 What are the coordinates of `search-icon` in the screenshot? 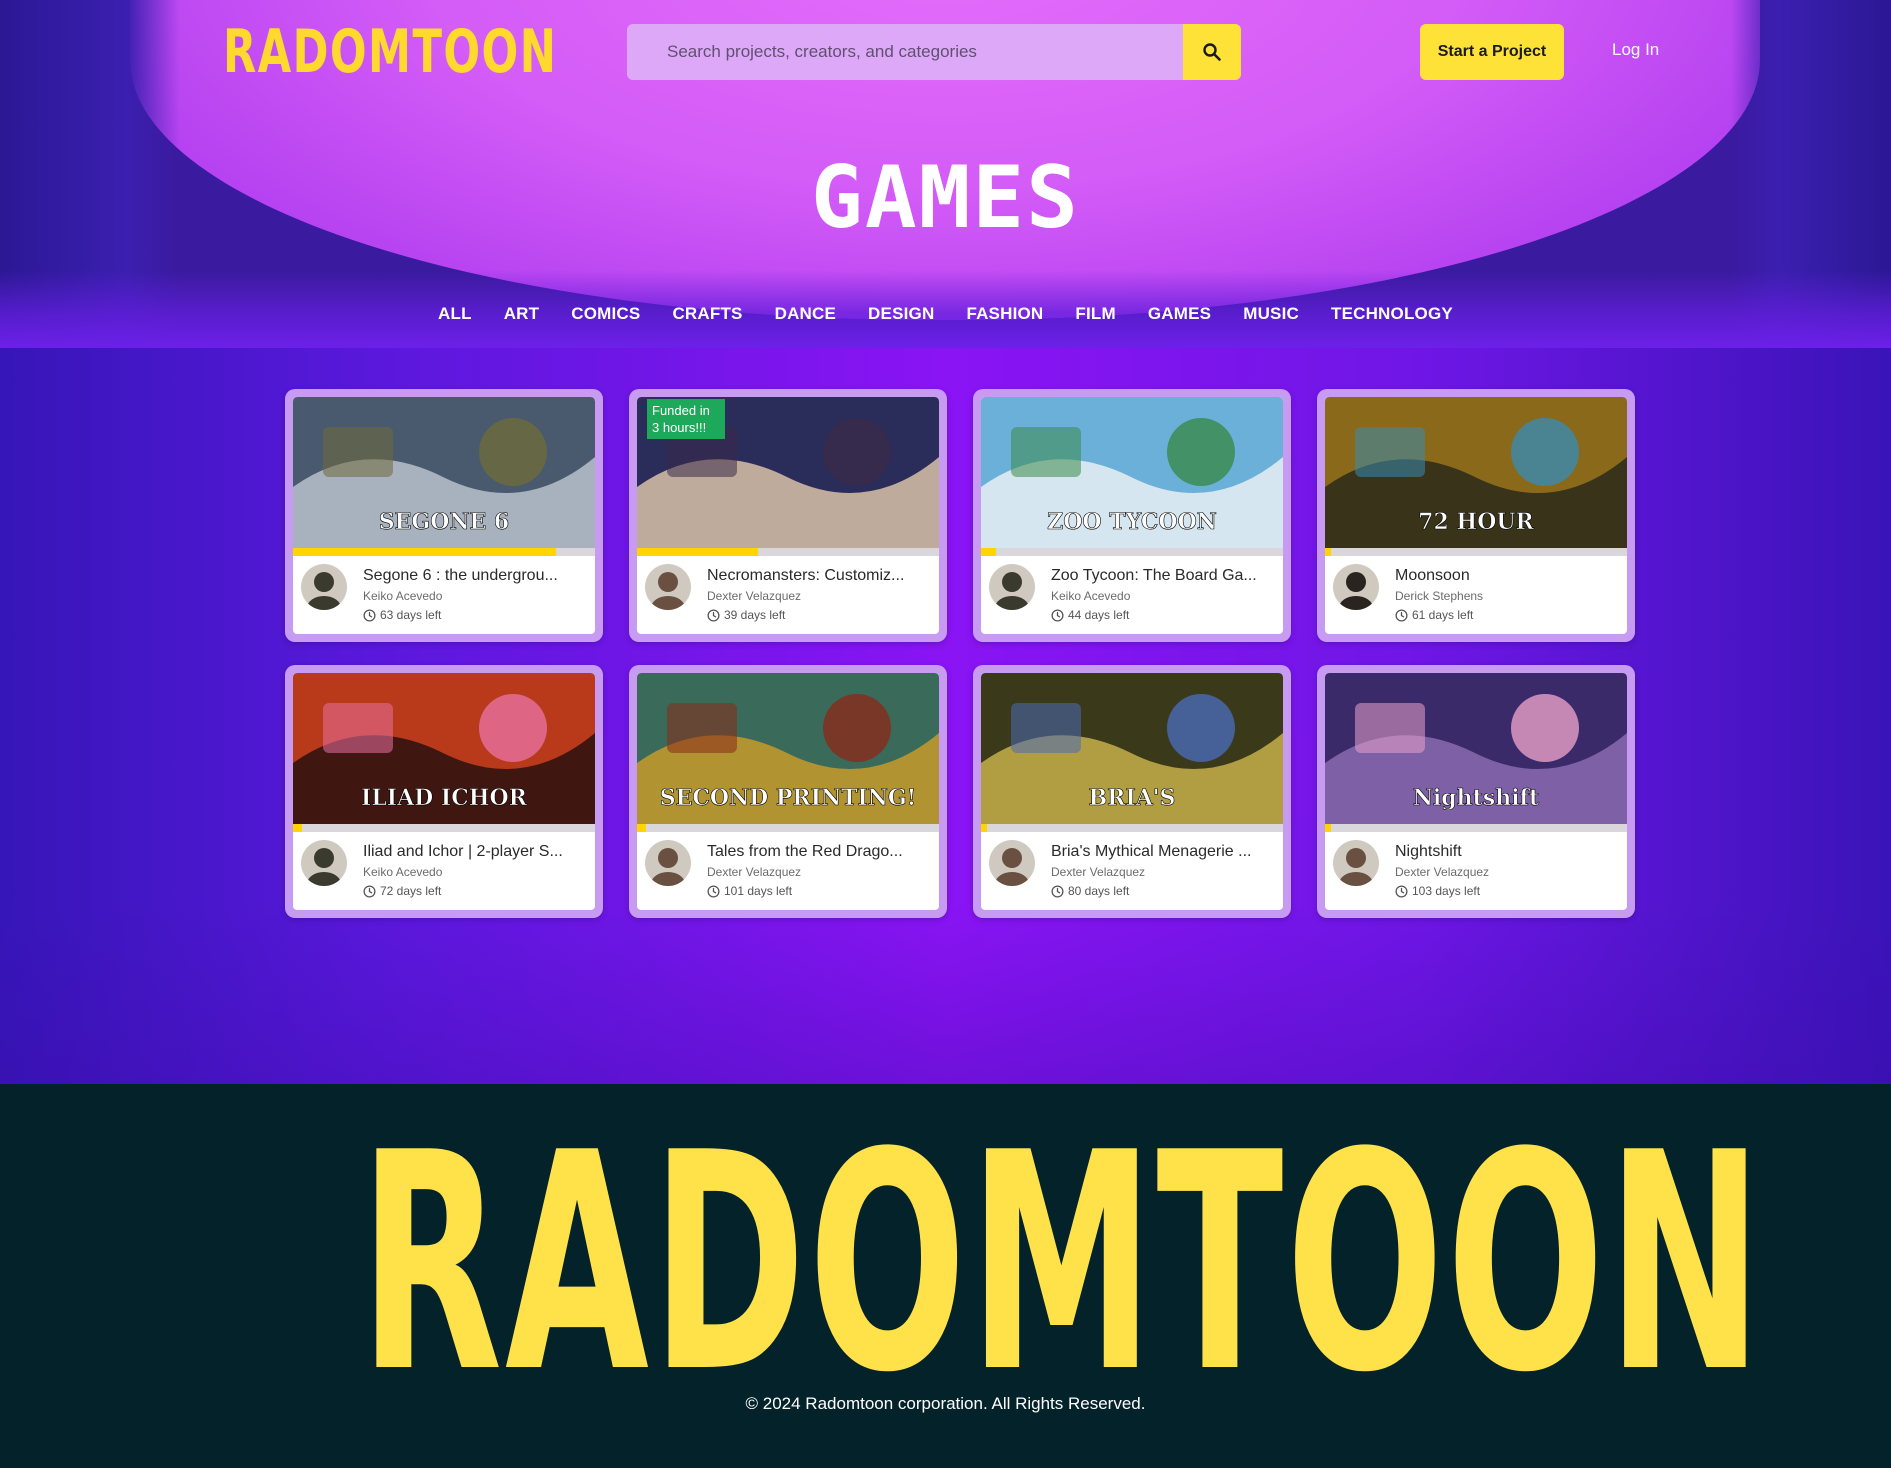 It's located at (1212, 52).